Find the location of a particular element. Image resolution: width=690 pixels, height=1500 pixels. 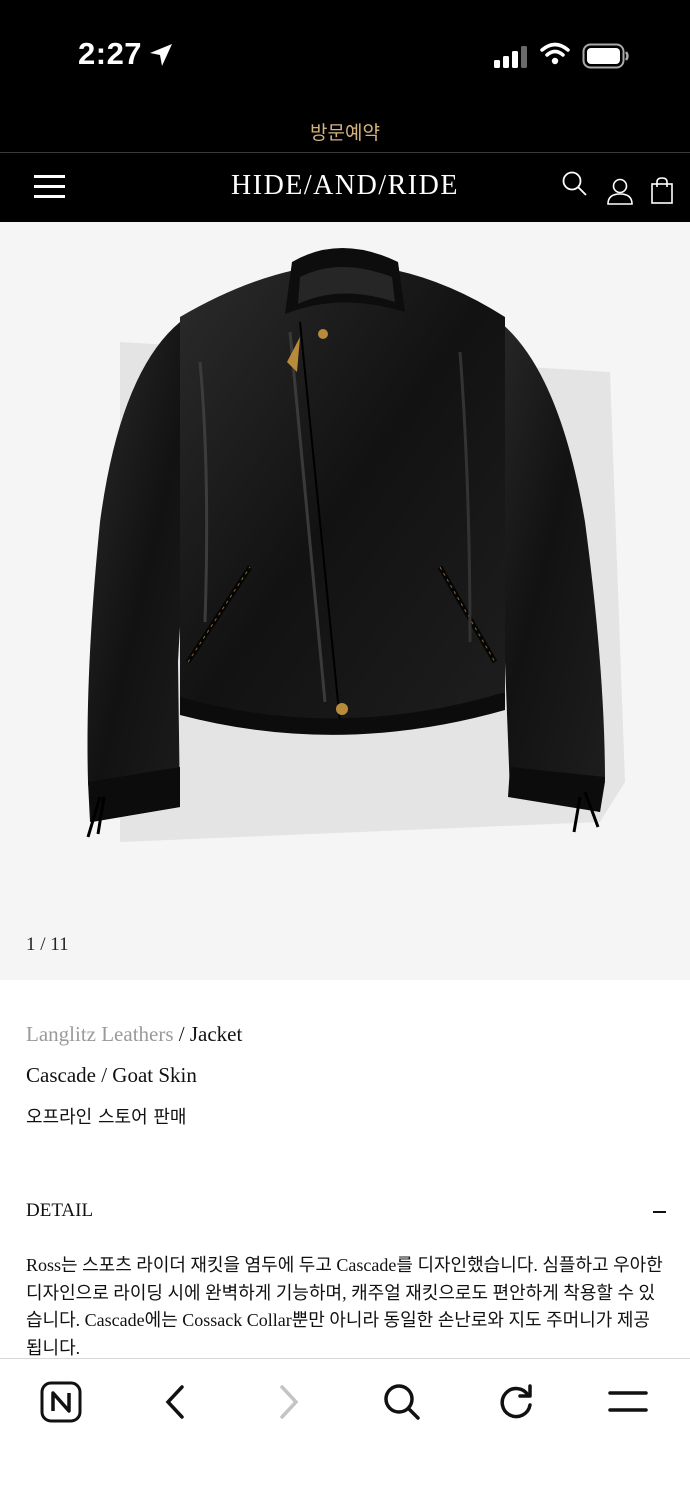

product-breadcrumb: Langlitz Leathers / Jacket is located at coordinates (134, 1034).